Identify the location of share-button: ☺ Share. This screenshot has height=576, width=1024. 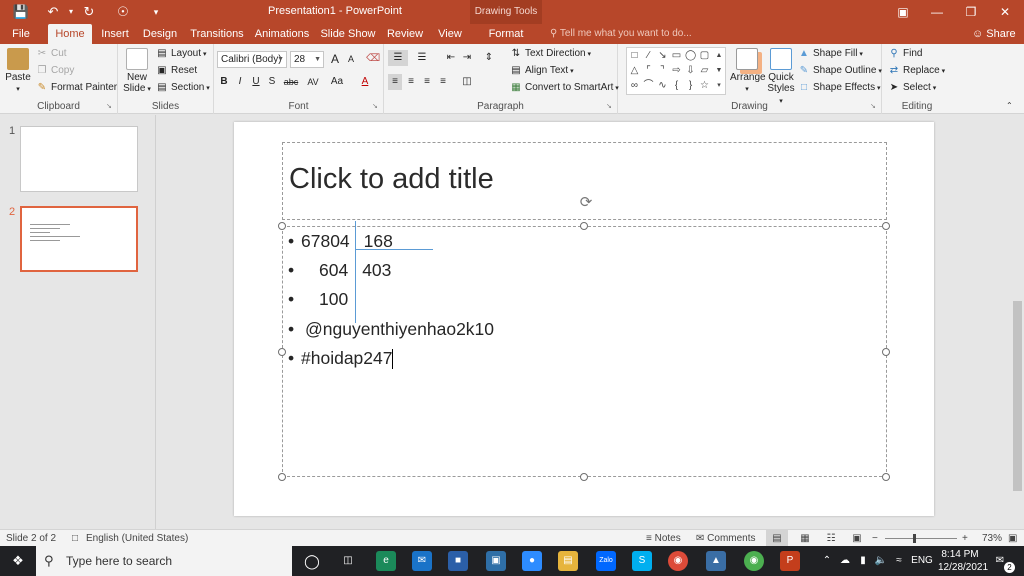
(994, 34).